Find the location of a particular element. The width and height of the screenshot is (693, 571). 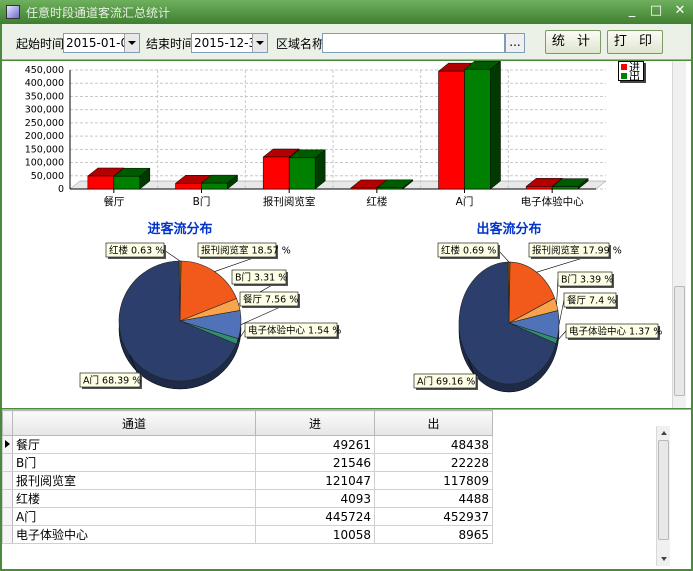

y-tick-label: 250,000 is located at coordinates (44, 123).